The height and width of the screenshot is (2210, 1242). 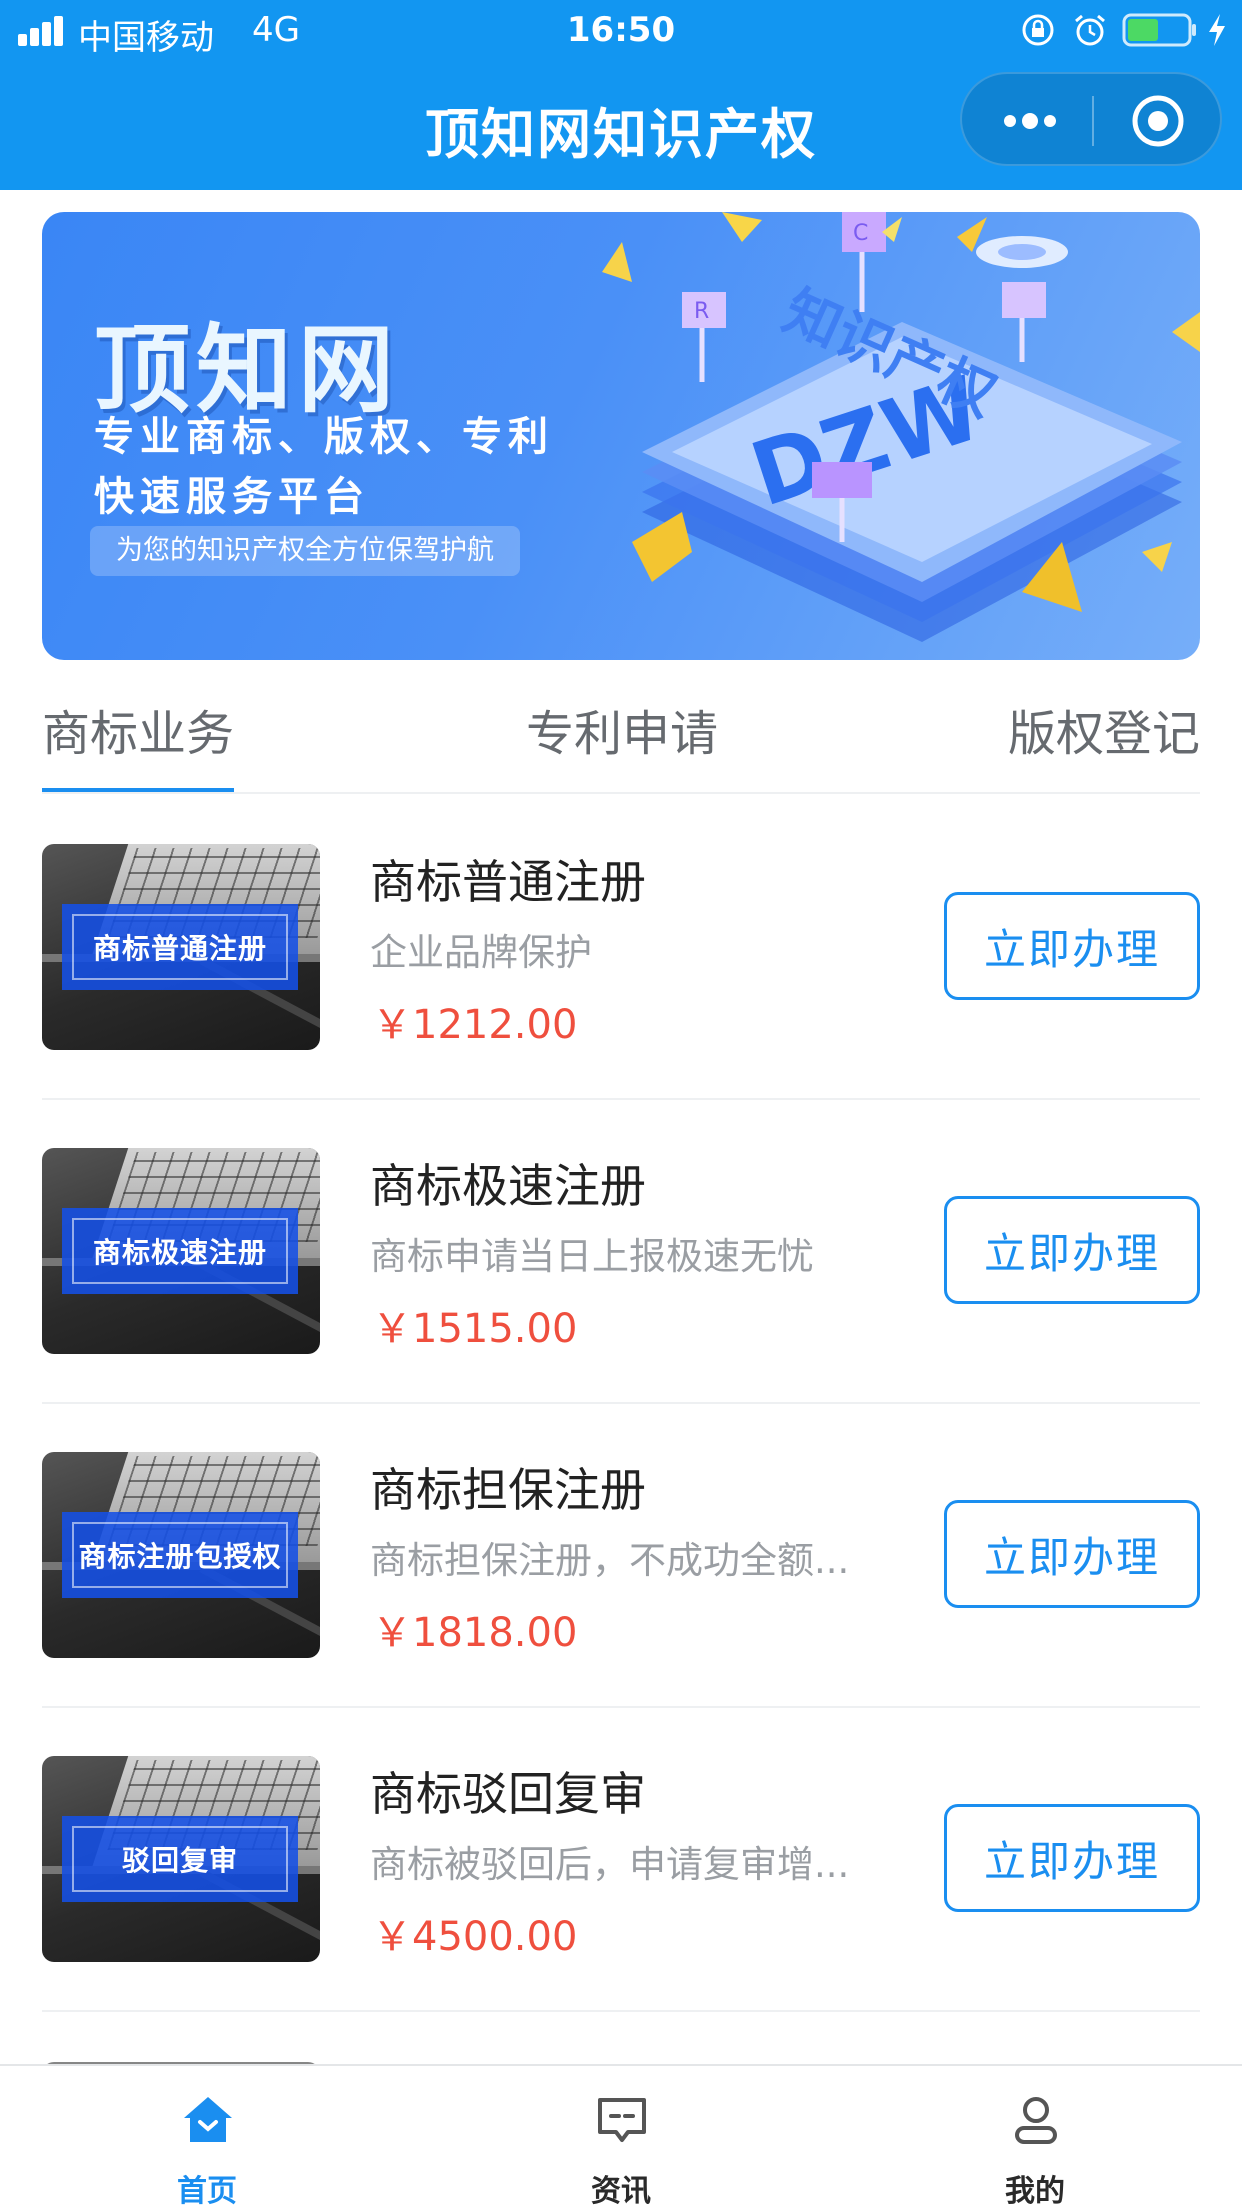 I want to click on tabbar-label: 资讯, so click(x=621, y=2191).